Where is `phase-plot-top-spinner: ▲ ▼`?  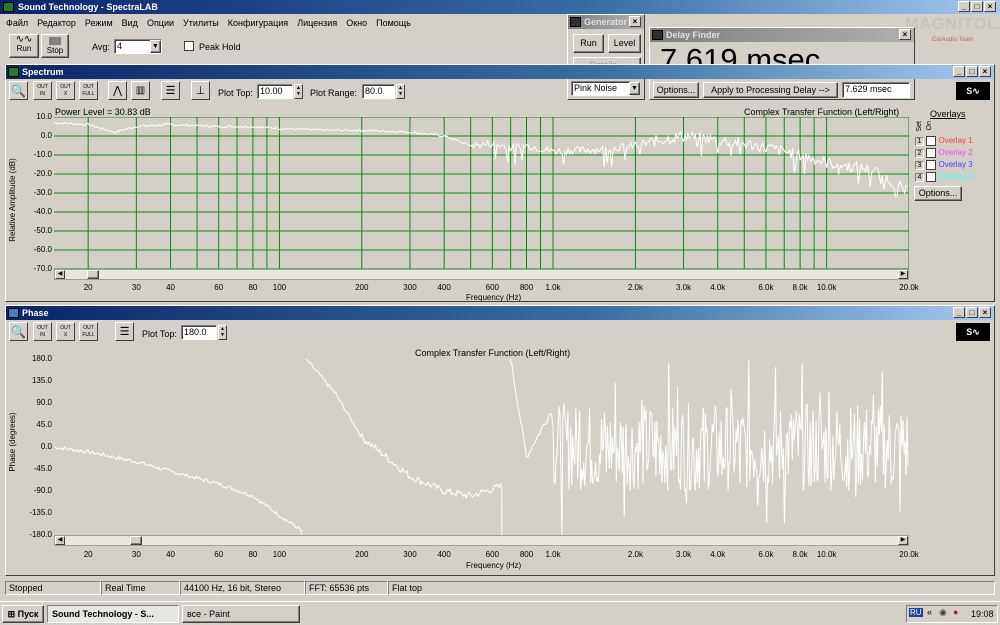 phase-plot-top-spinner: ▲ ▼ is located at coordinates (222, 332).